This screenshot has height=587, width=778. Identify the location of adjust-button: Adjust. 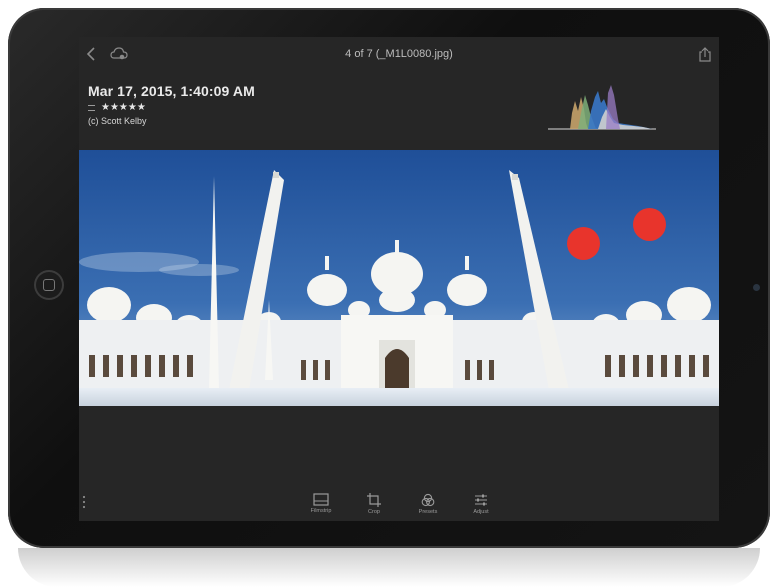
(481, 504).